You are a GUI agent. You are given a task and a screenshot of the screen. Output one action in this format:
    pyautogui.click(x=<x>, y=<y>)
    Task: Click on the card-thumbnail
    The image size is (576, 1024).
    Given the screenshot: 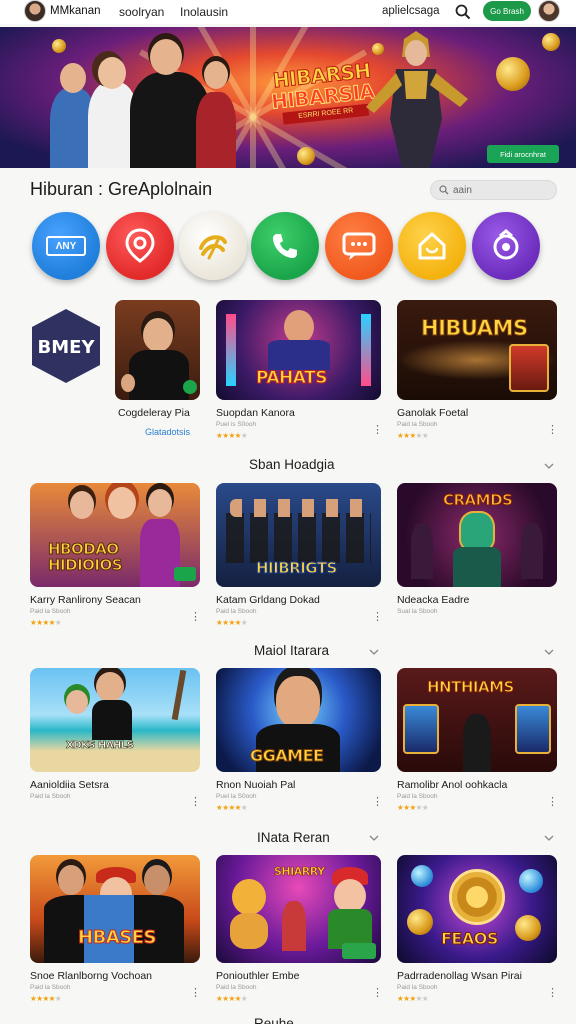 What is the action you would take?
    pyautogui.click(x=157, y=350)
    